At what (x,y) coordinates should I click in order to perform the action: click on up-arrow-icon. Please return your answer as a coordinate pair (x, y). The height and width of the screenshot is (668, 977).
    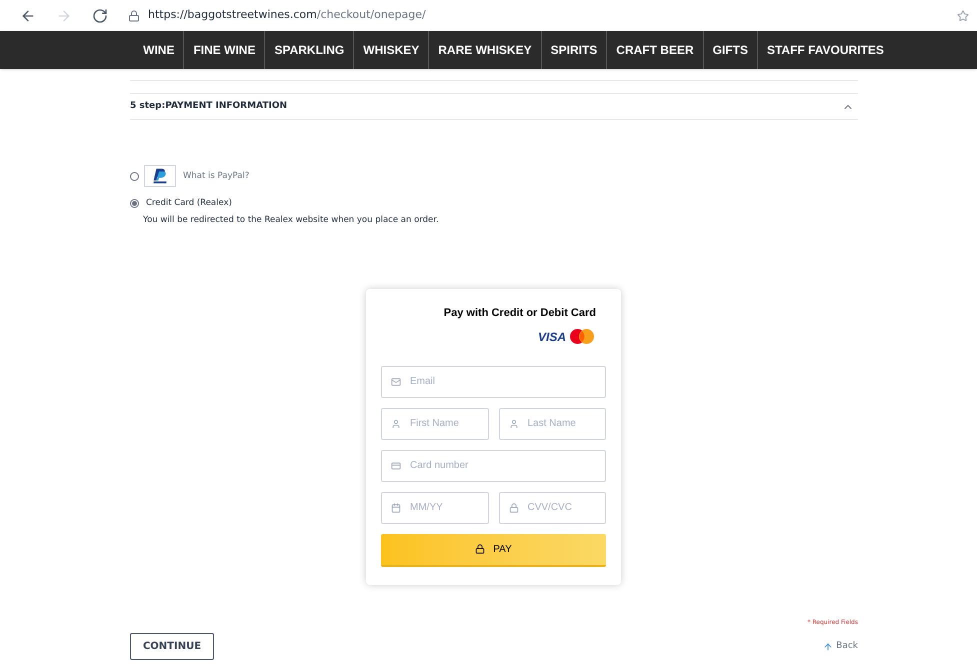
    Looking at the image, I should click on (828, 647).